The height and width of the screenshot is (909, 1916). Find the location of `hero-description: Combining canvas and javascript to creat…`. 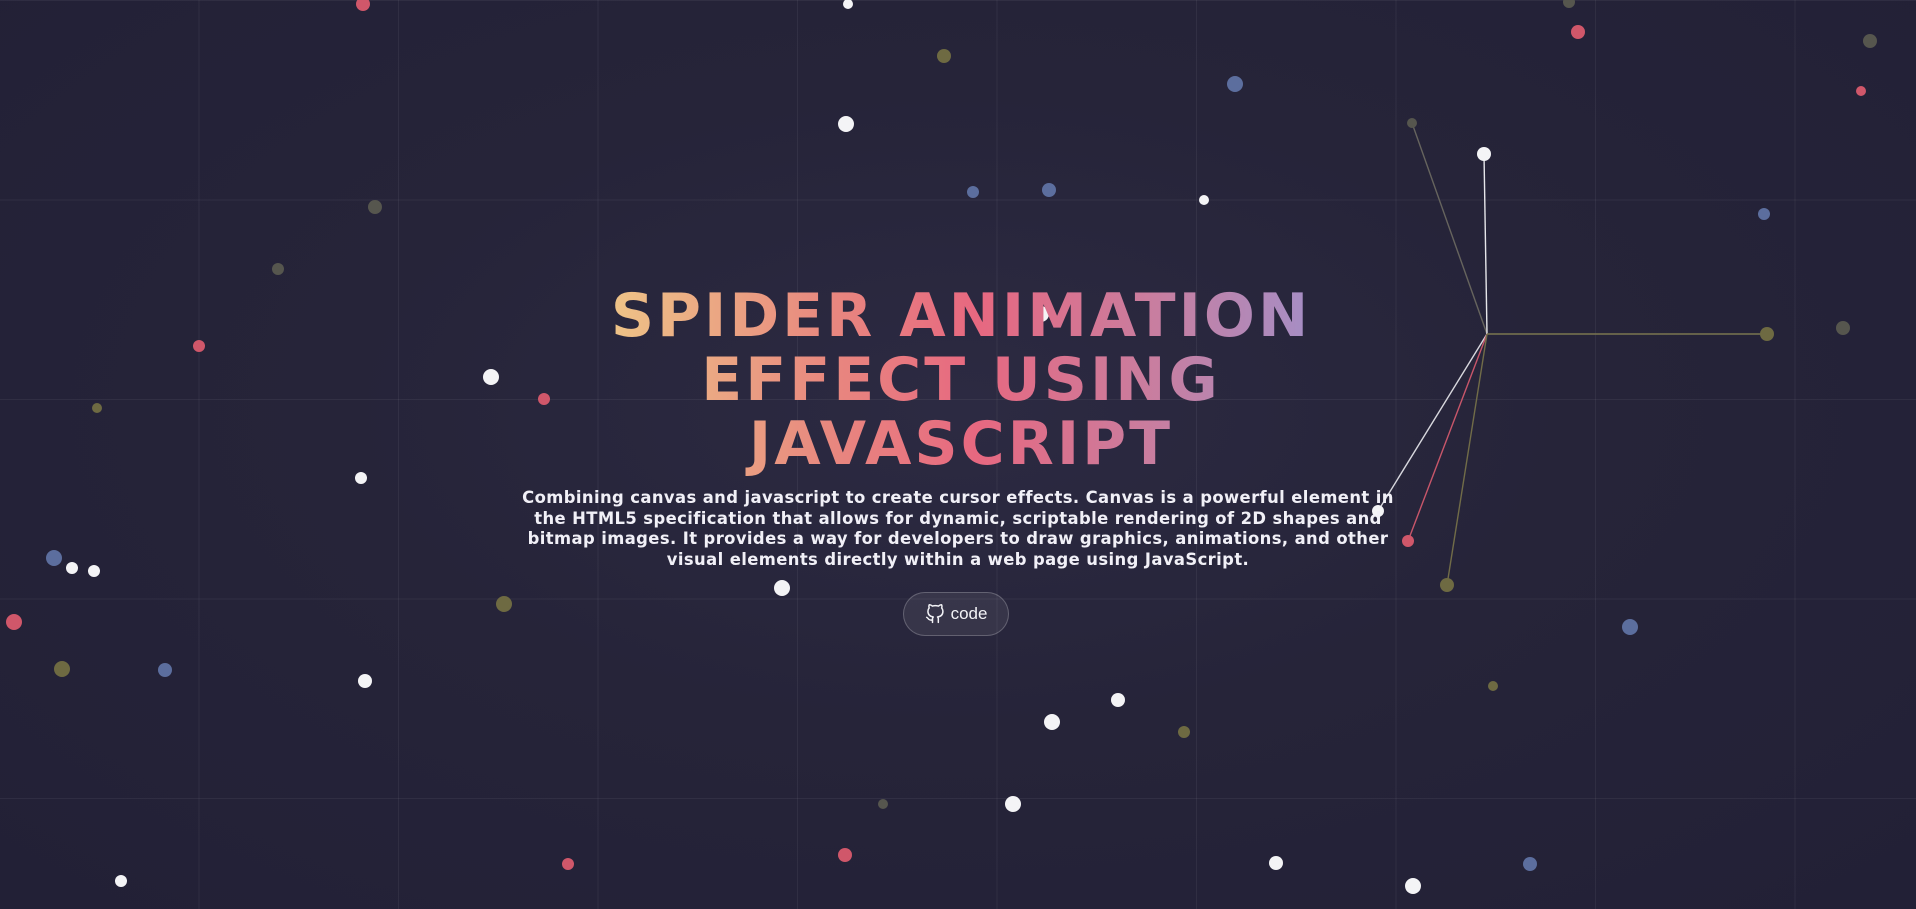

hero-description: Combining canvas and javascript to creat… is located at coordinates (958, 528).